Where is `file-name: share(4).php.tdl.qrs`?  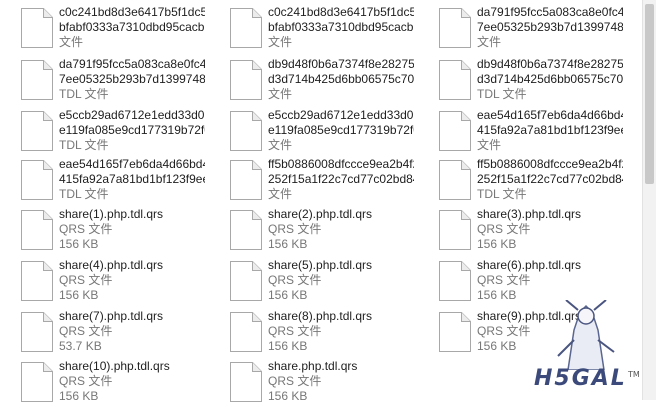
file-name: share(4).php.tdl.qrs is located at coordinates (111, 265).